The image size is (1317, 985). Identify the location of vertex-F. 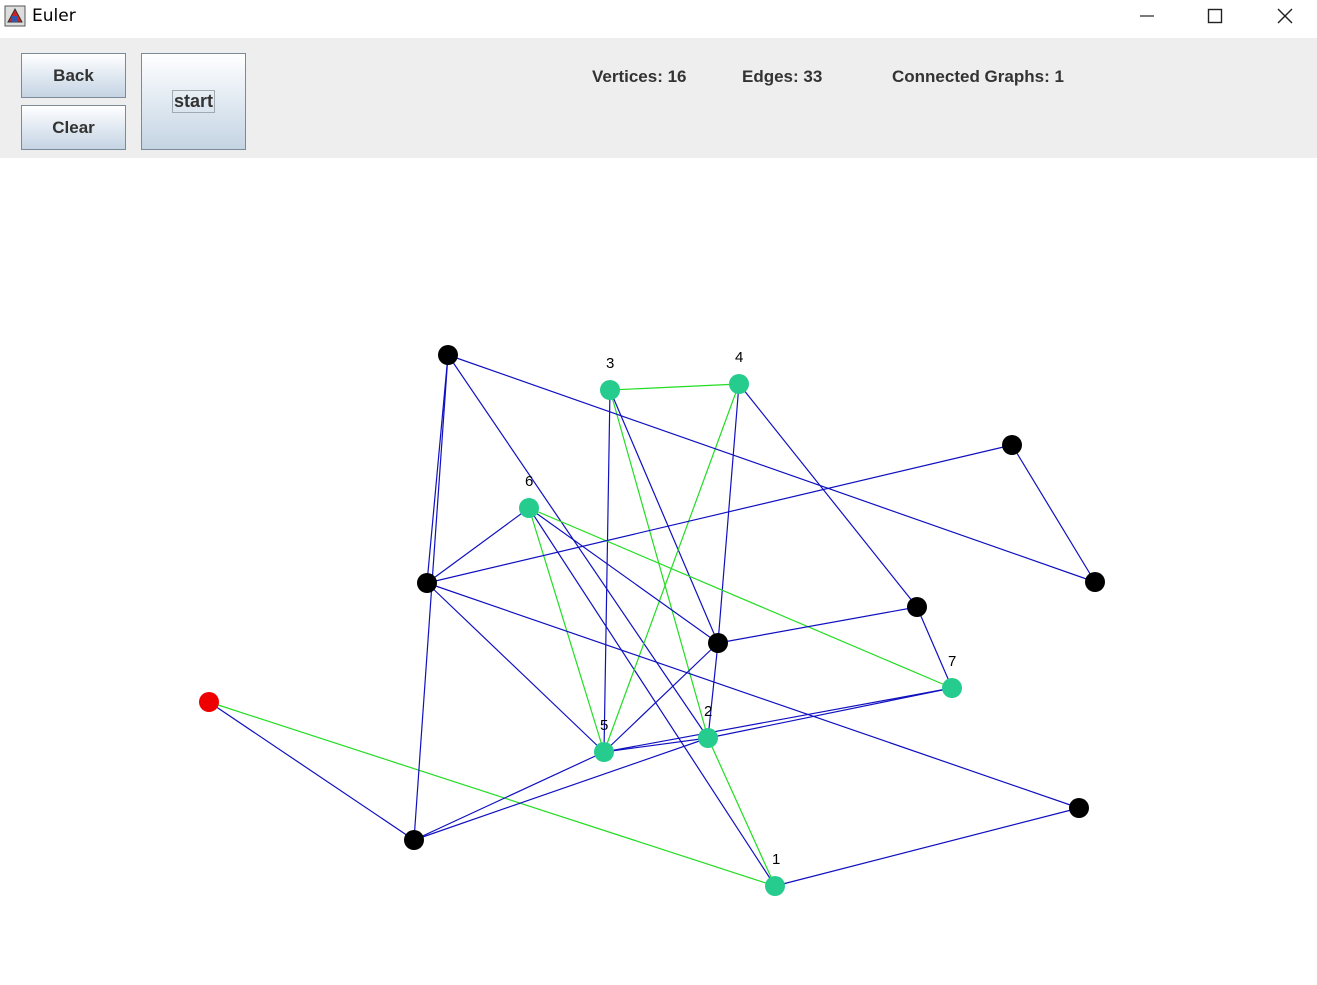
(917, 607).